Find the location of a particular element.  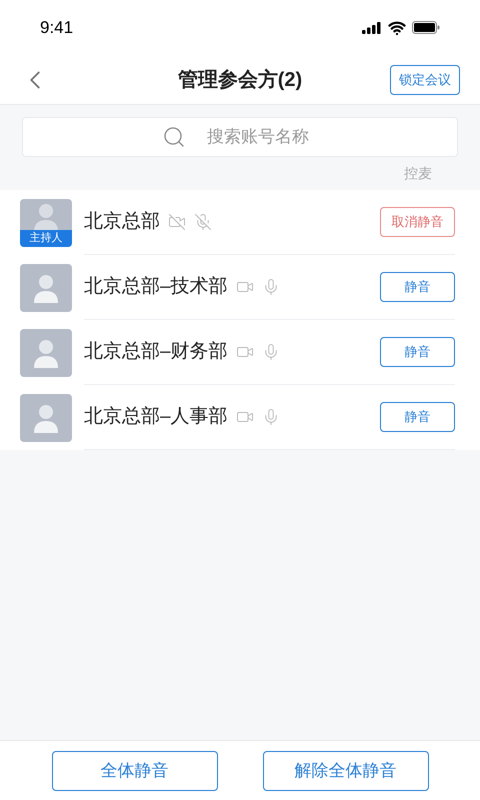

wifi-icon is located at coordinates (397, 27).